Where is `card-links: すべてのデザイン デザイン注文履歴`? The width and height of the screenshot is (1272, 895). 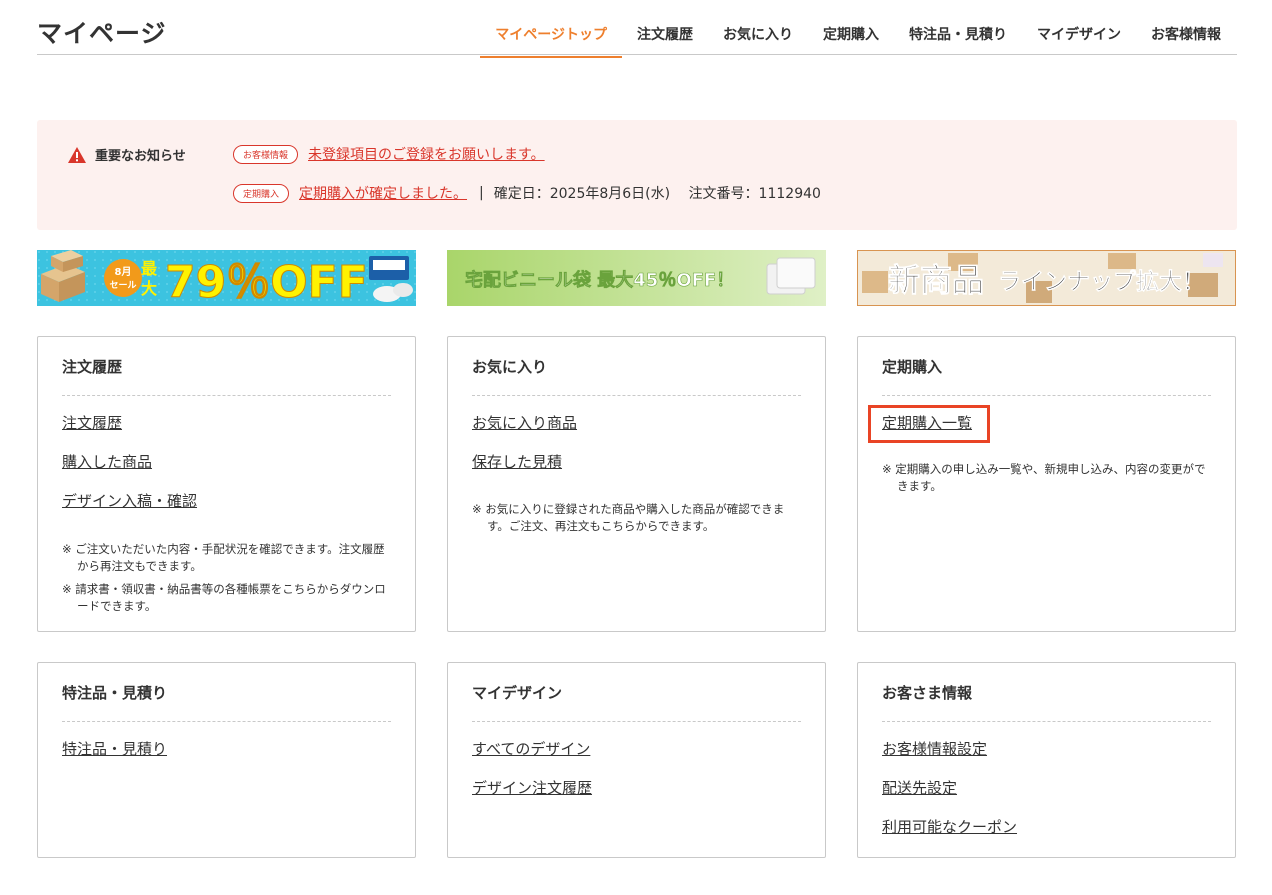
card-links: すべてのデザイン デザイン注文履歴 is located at coordinates (532, 778).